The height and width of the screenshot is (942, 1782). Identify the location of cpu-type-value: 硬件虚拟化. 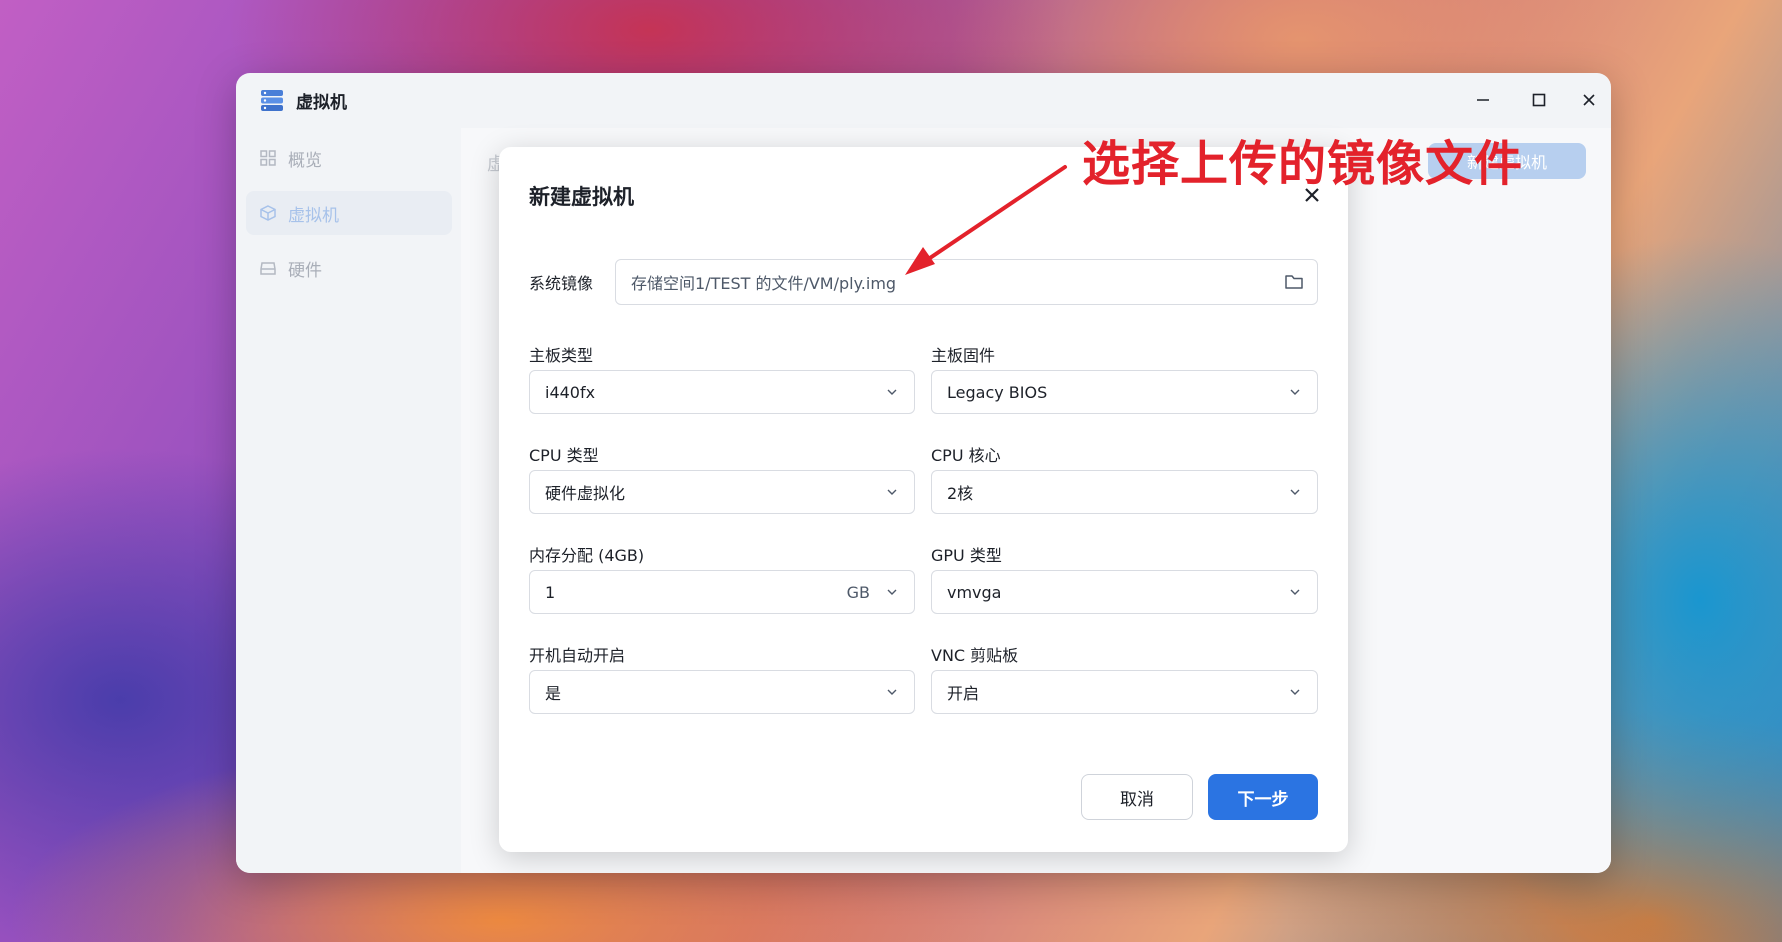
(585, 493).